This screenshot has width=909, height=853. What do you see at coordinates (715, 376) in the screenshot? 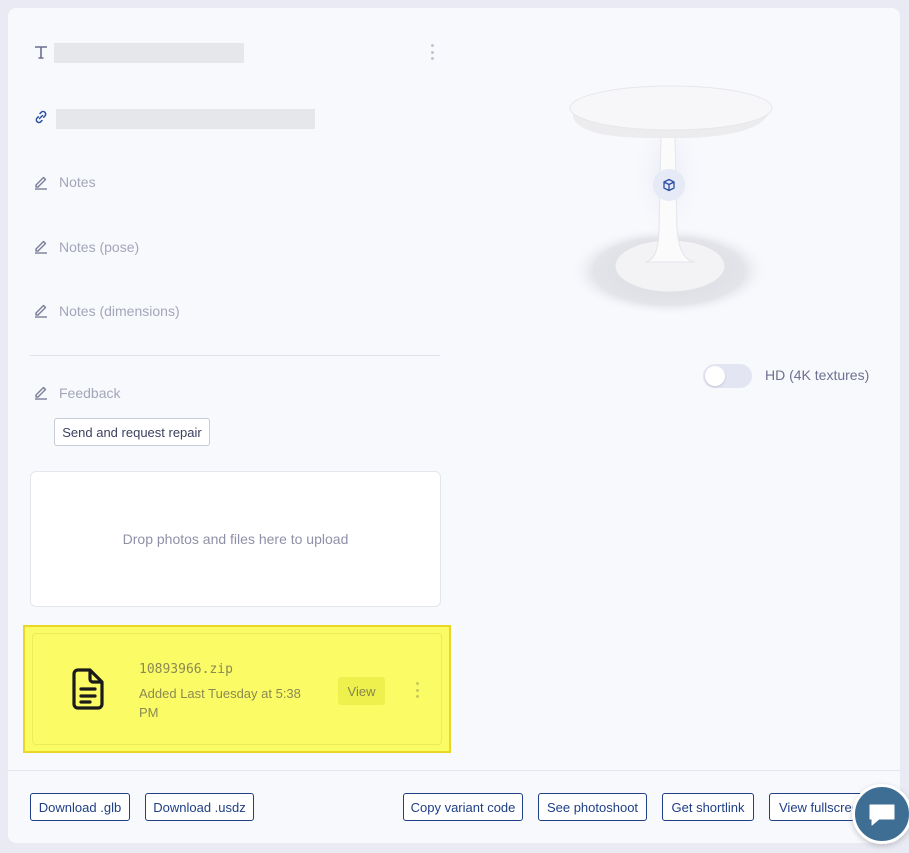
I see `toggle-knob` at bounding box center [715, 376].